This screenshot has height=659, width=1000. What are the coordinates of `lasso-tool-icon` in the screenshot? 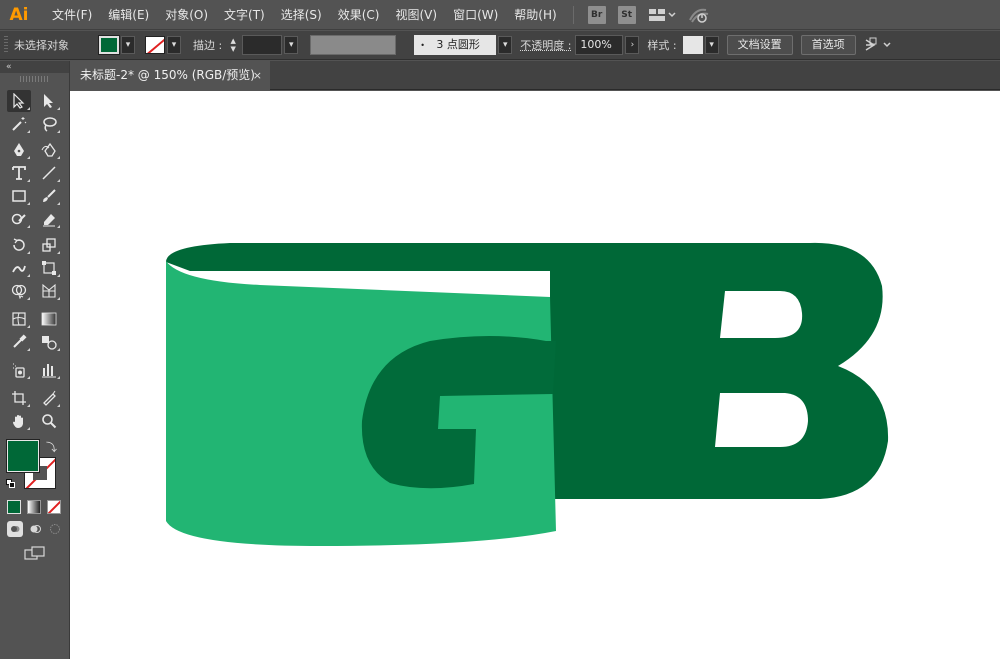 It's located at (49, 124).